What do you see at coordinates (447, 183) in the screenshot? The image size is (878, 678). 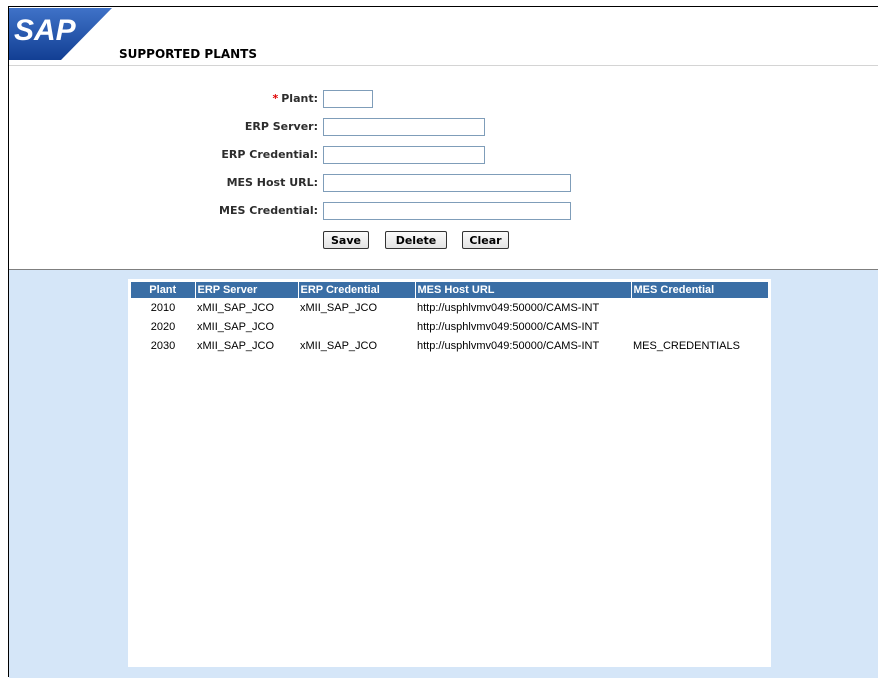 I see `mes-host-url-input` at bounding box center [447, 183].